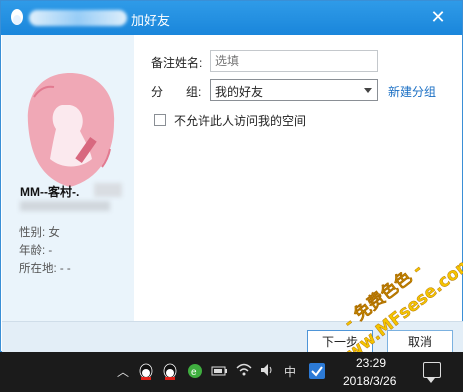  Describe the element at coordinates (244, 370) in the screenshot. I see `wifi-icon` at that location.